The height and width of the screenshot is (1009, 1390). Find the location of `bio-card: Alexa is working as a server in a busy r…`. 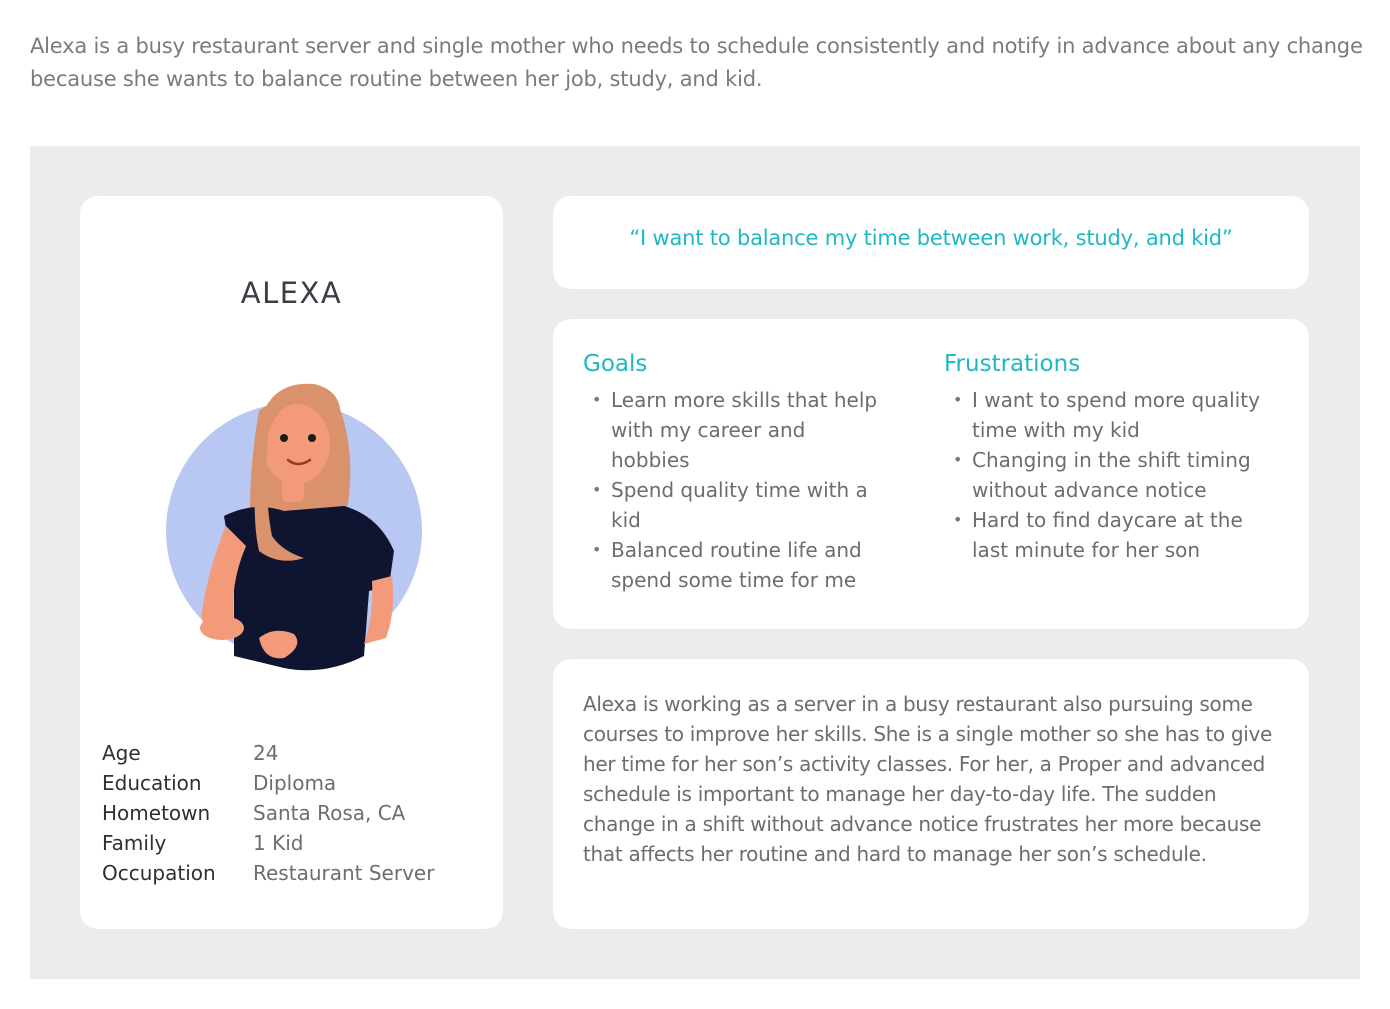

bio-card: Alexa is working as a server in a busy r… is located at coordinates (931, 794).